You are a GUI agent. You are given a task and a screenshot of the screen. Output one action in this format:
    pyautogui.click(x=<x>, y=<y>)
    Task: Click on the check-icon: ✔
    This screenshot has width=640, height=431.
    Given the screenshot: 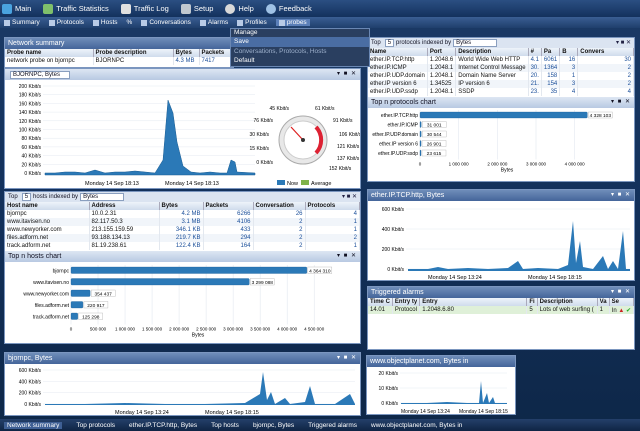 What is the action you would take?
    pyautogui.click(x=628, y=311)
    